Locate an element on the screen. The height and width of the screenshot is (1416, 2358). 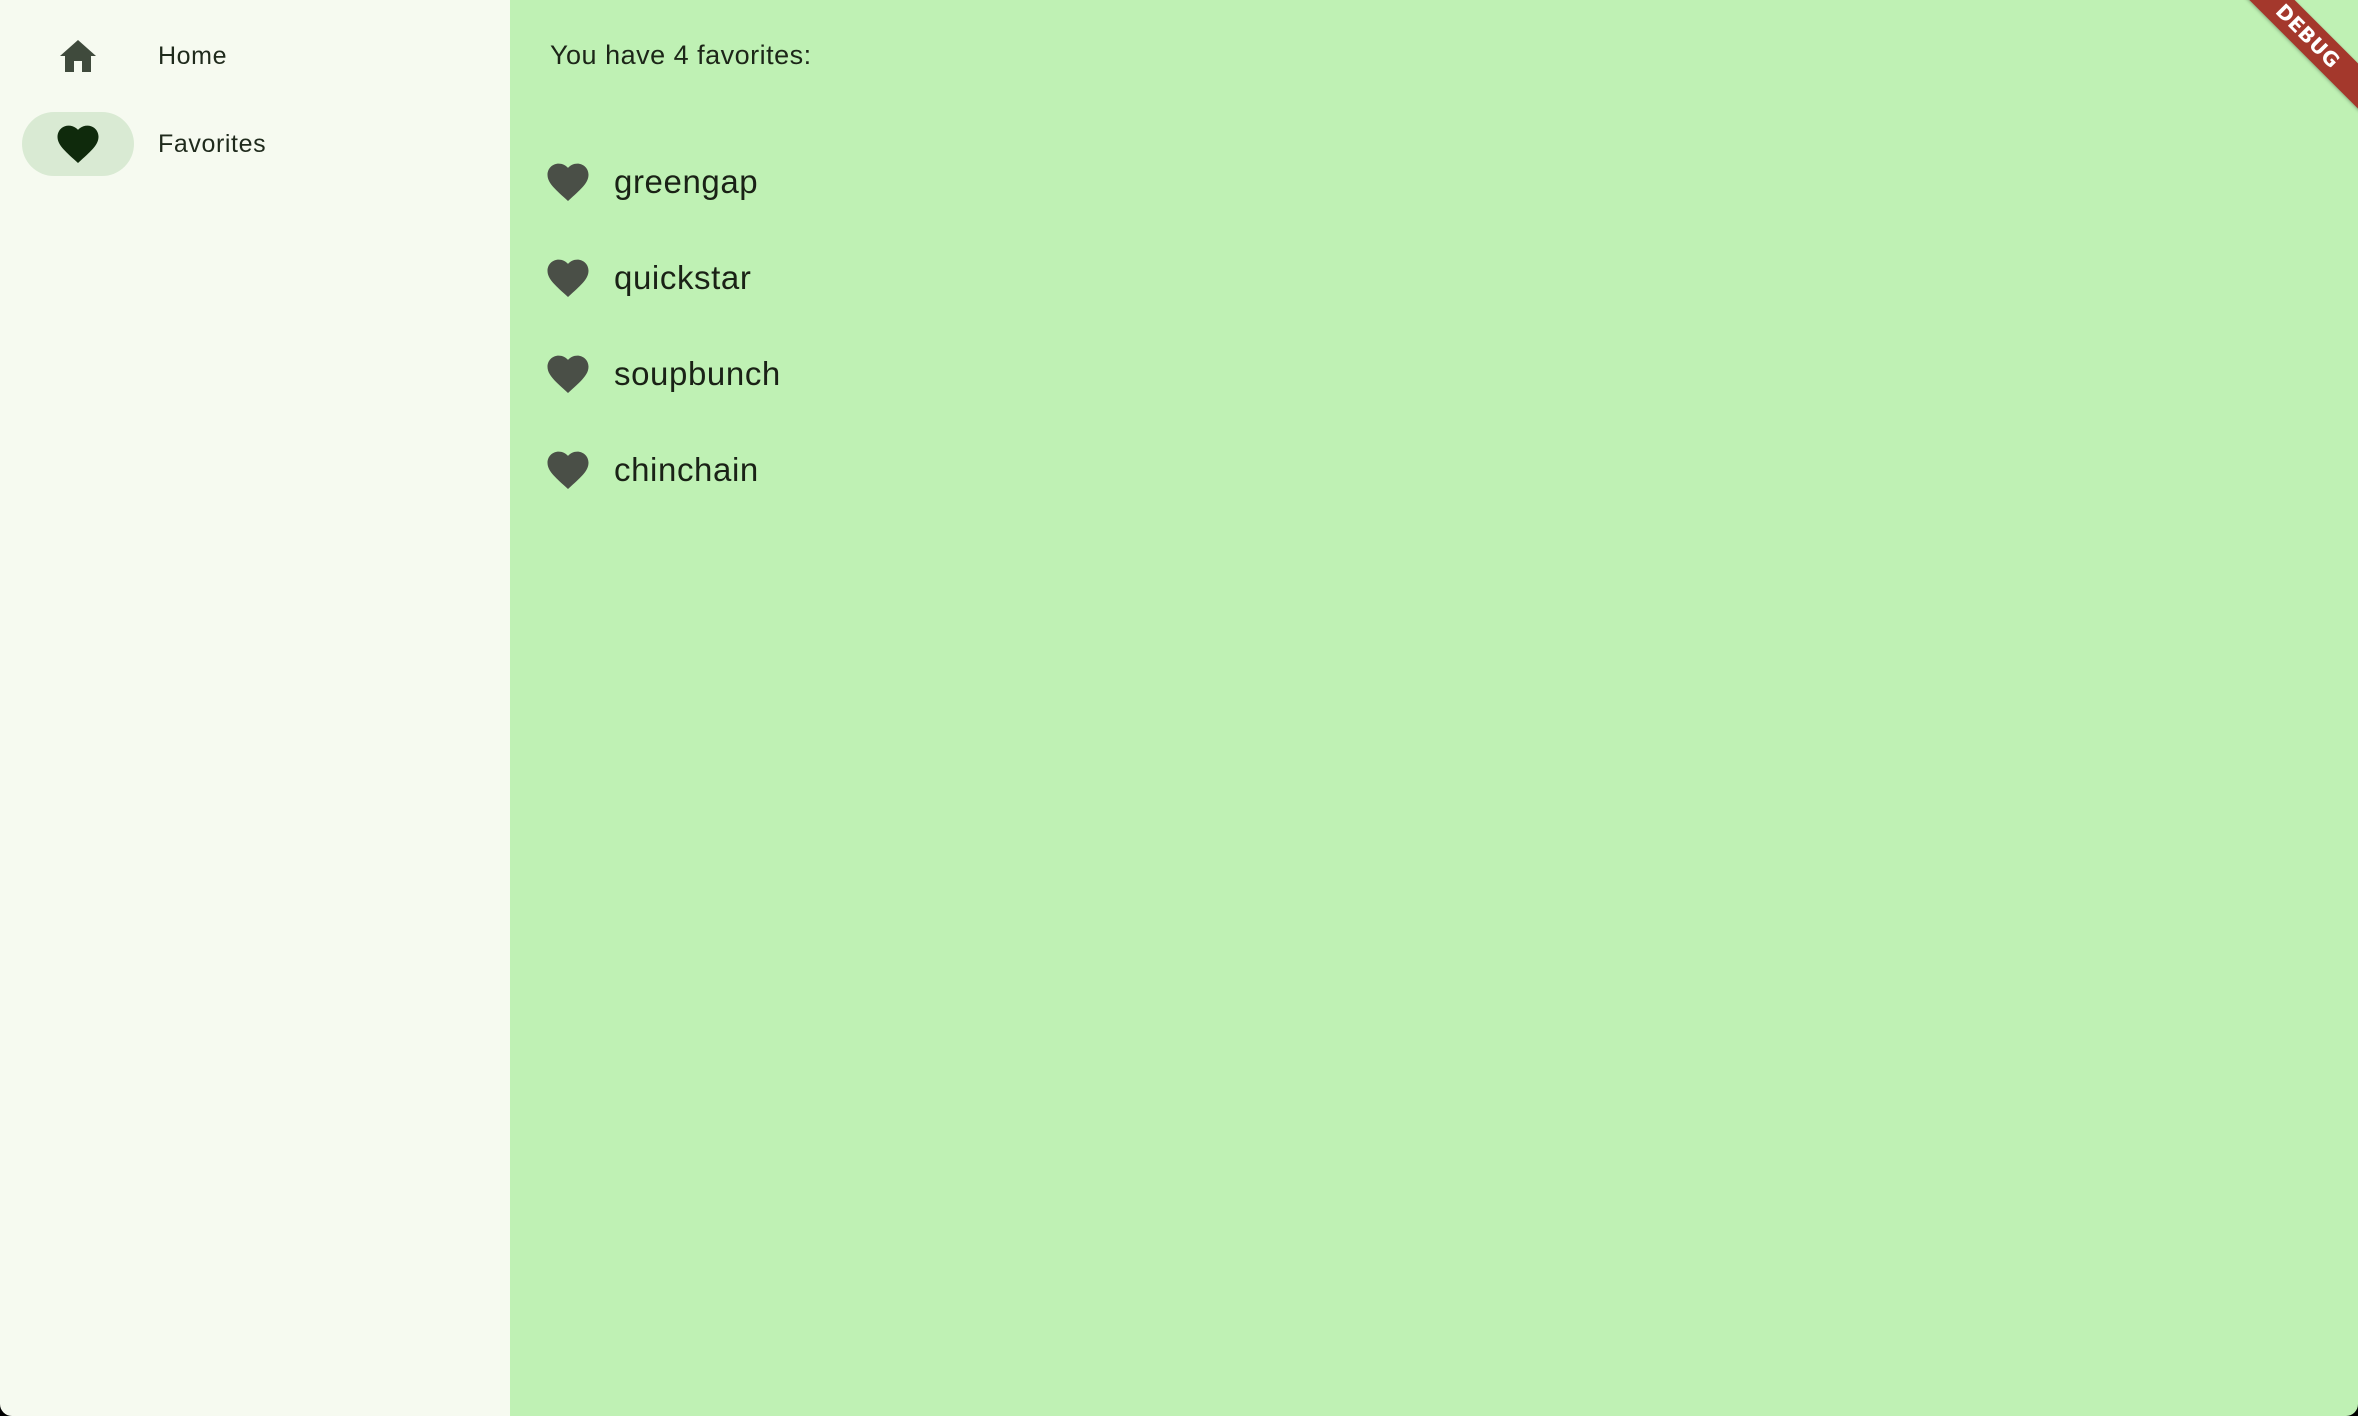
list-item: chinchain is located at coordinates (662, 470).